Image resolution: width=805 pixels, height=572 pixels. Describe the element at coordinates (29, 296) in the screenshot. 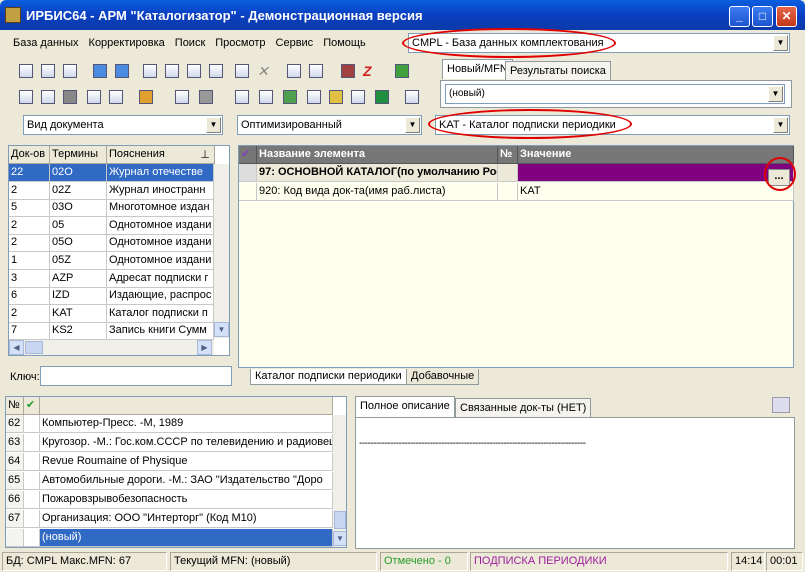

I see `dict-count-cell: 6` at that location.